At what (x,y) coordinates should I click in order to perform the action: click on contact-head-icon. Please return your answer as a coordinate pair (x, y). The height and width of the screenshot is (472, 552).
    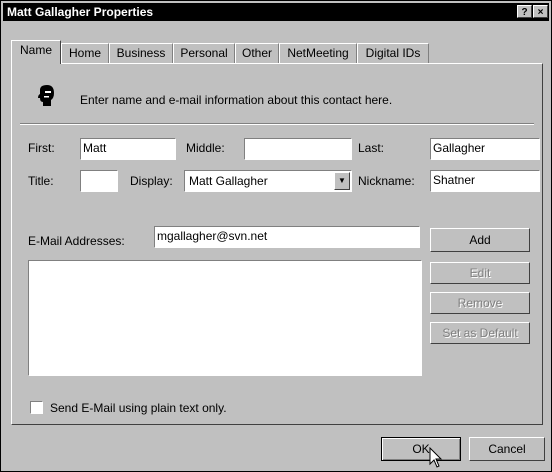
    Looking at the image, I should click on (46, 95).